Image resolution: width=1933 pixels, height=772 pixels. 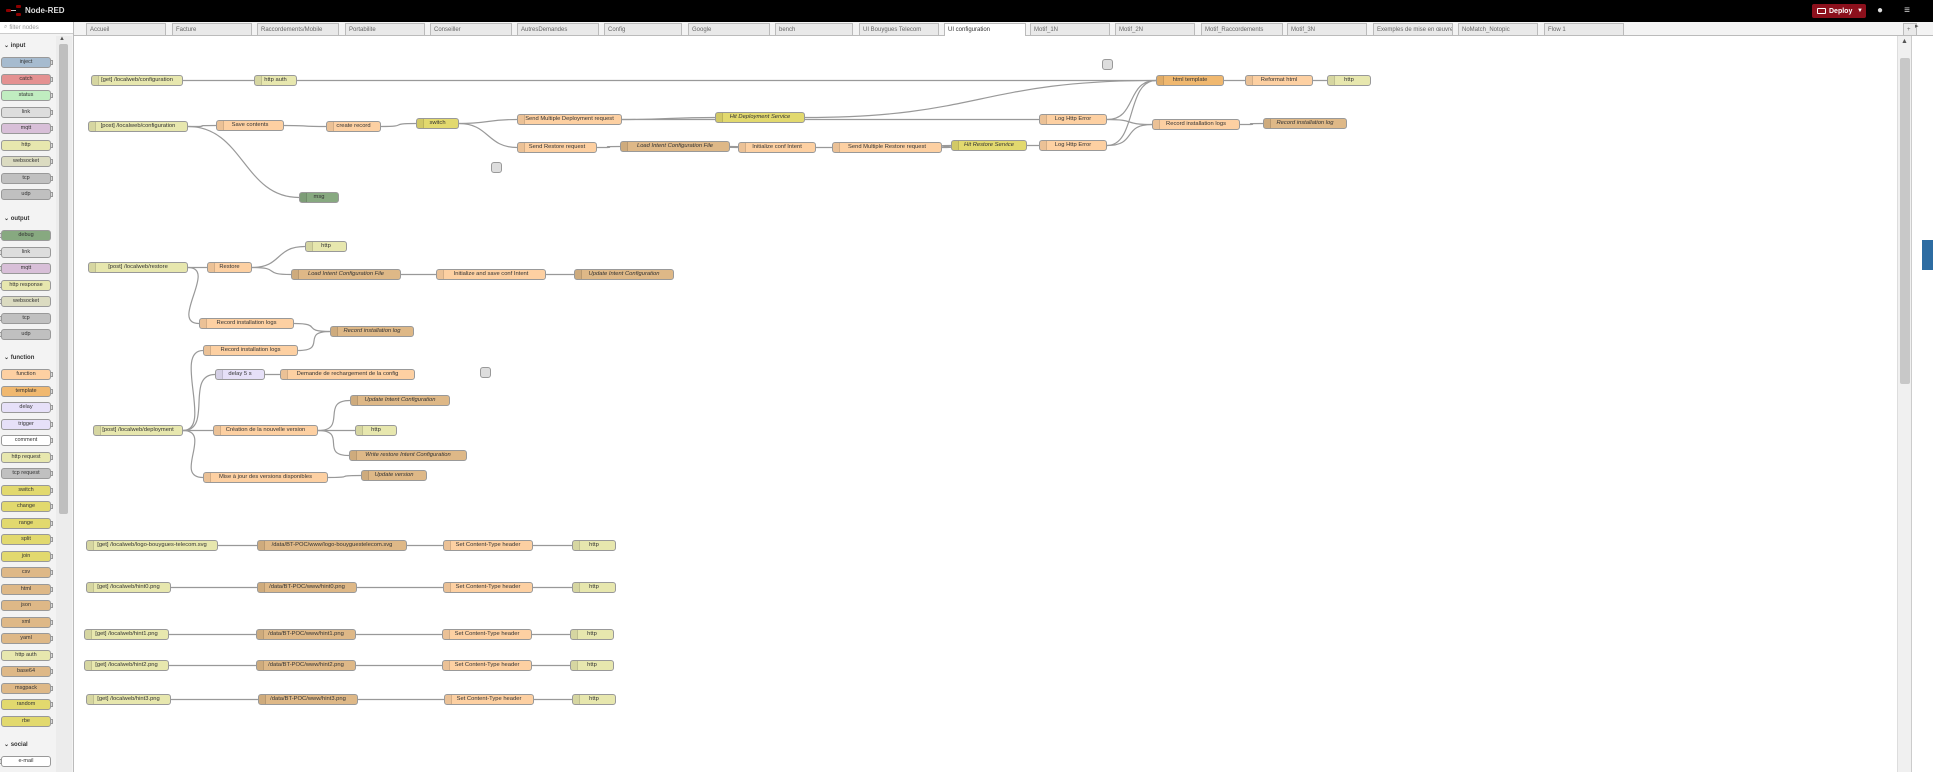 What do you see at coordinates (1242, 29) in the screenshot?
I see `tab-motif-raccordements: Motif_Raccordements` at bounding box center [1242, 29].